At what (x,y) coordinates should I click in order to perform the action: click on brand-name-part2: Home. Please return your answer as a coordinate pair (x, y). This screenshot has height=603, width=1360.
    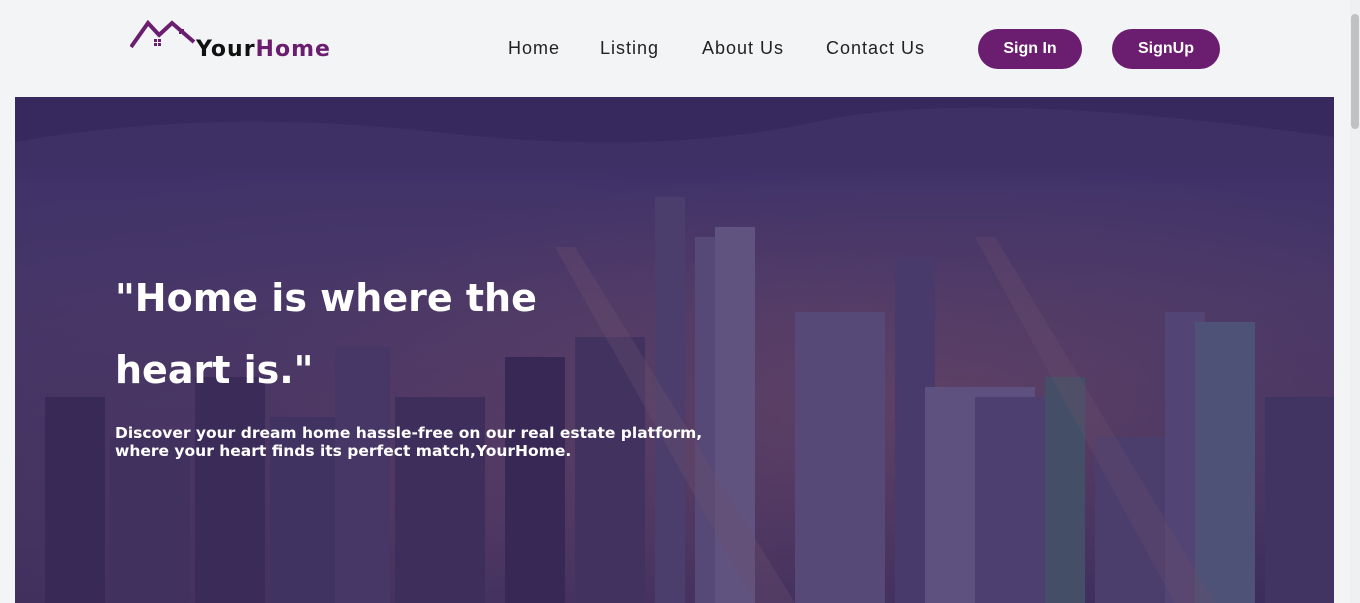
    Looking at the image, I should click on (293, 49).